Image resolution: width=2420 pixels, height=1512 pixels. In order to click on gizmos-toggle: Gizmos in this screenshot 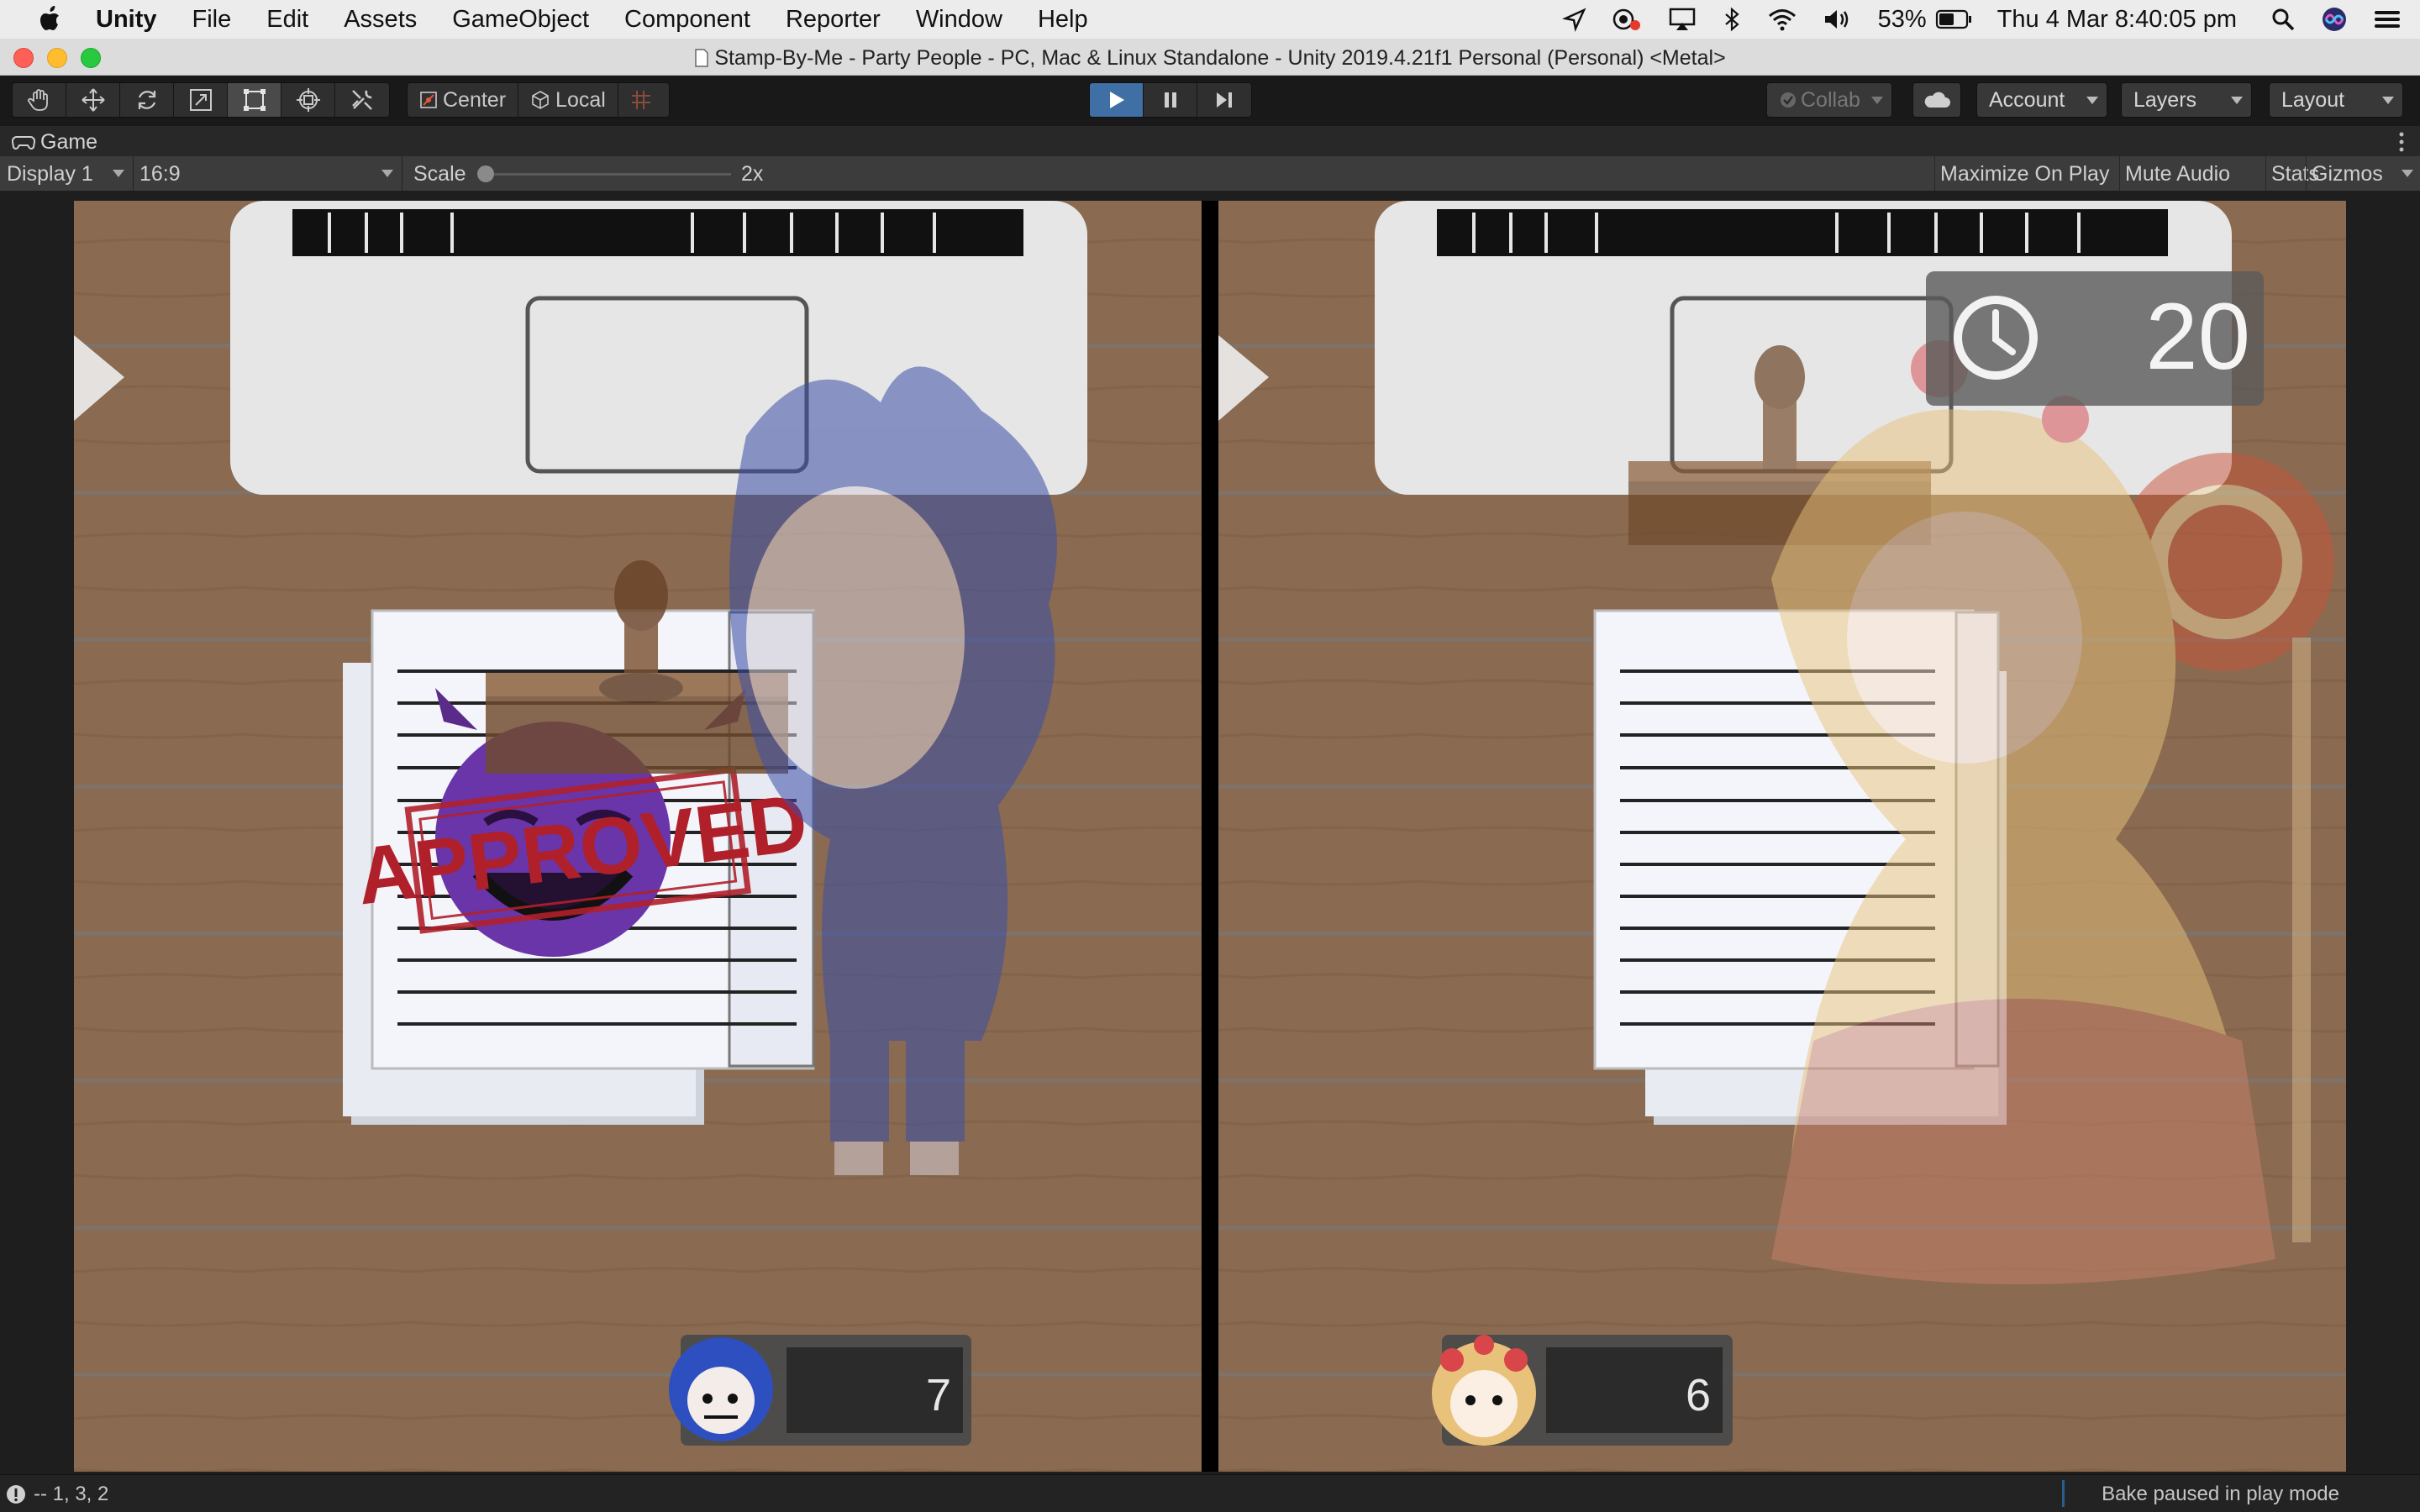, I will do `click(2354, 174)`.